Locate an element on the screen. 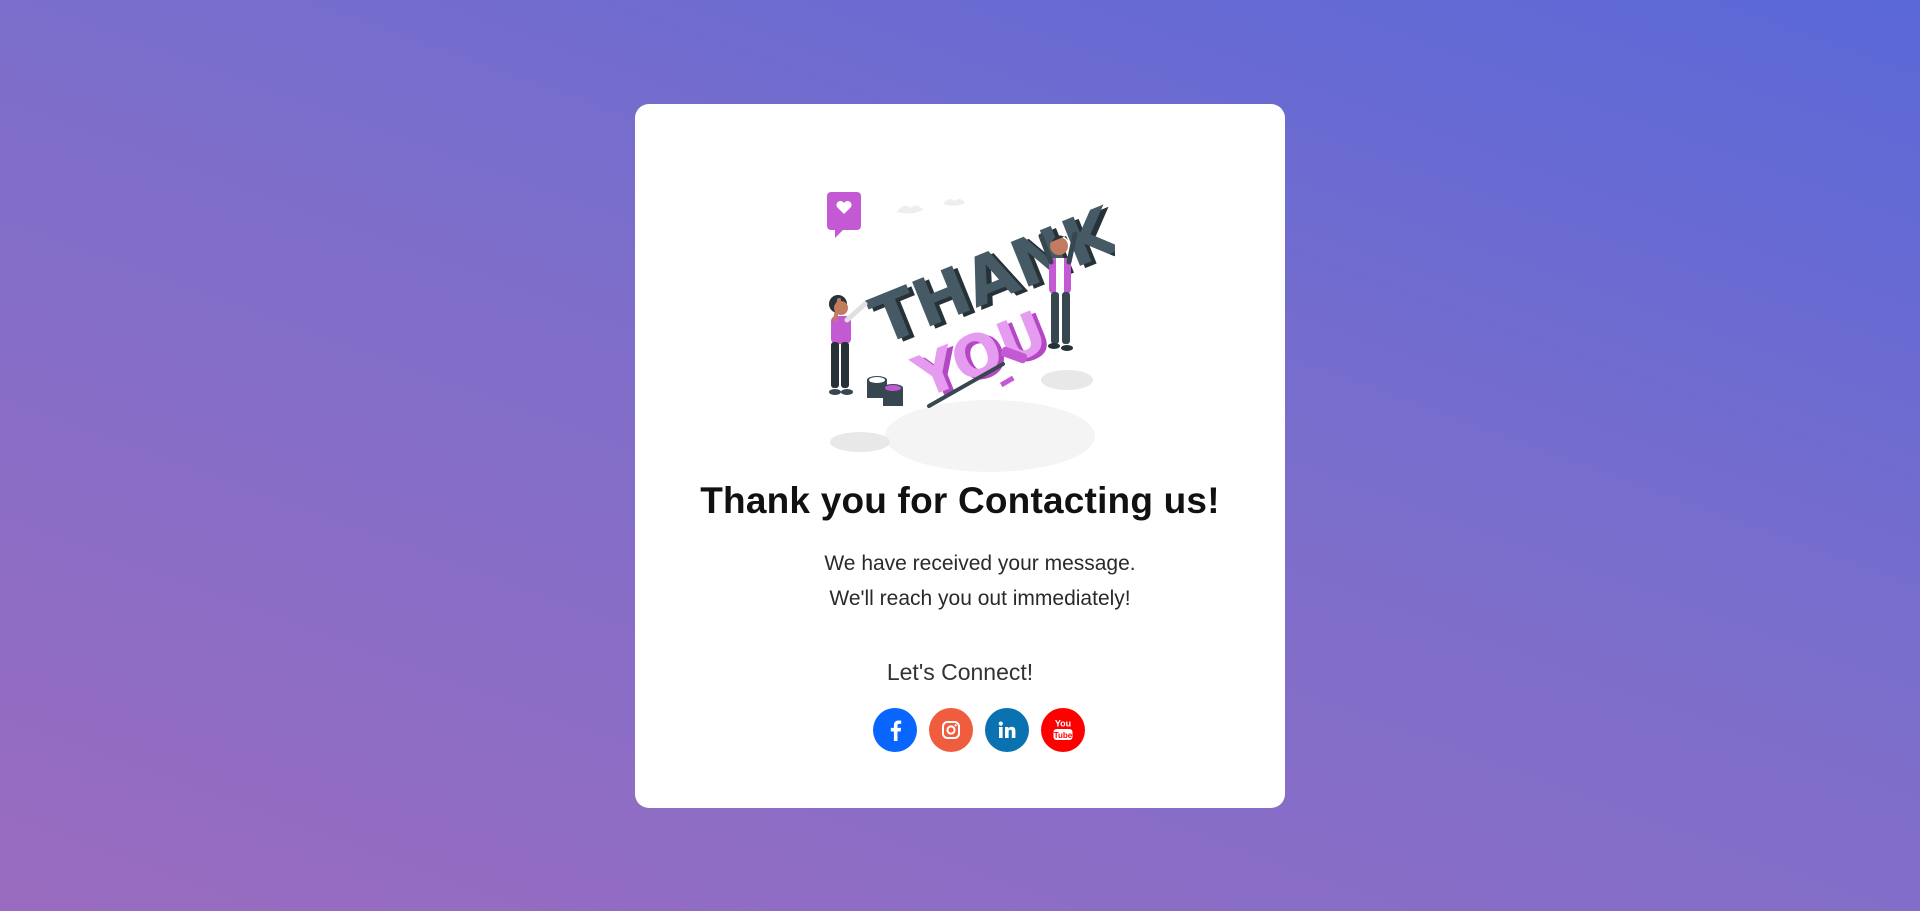  facebook-icon is located at coordinates (896, 730).